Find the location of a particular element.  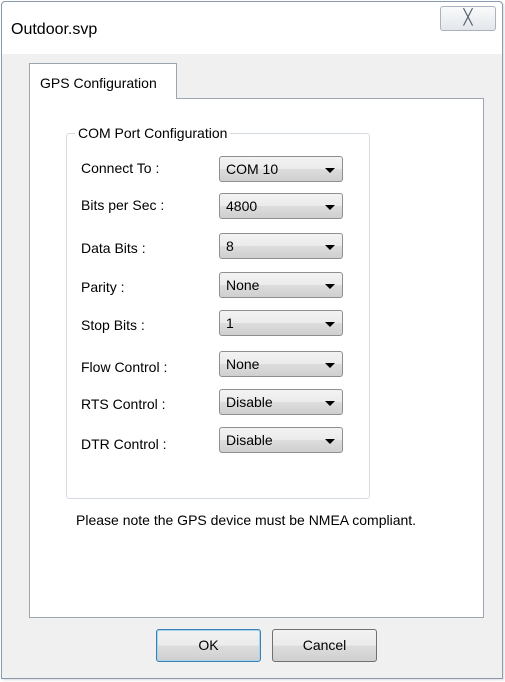

window-title: Outdoor.svp is located at coordinates (54, 29).